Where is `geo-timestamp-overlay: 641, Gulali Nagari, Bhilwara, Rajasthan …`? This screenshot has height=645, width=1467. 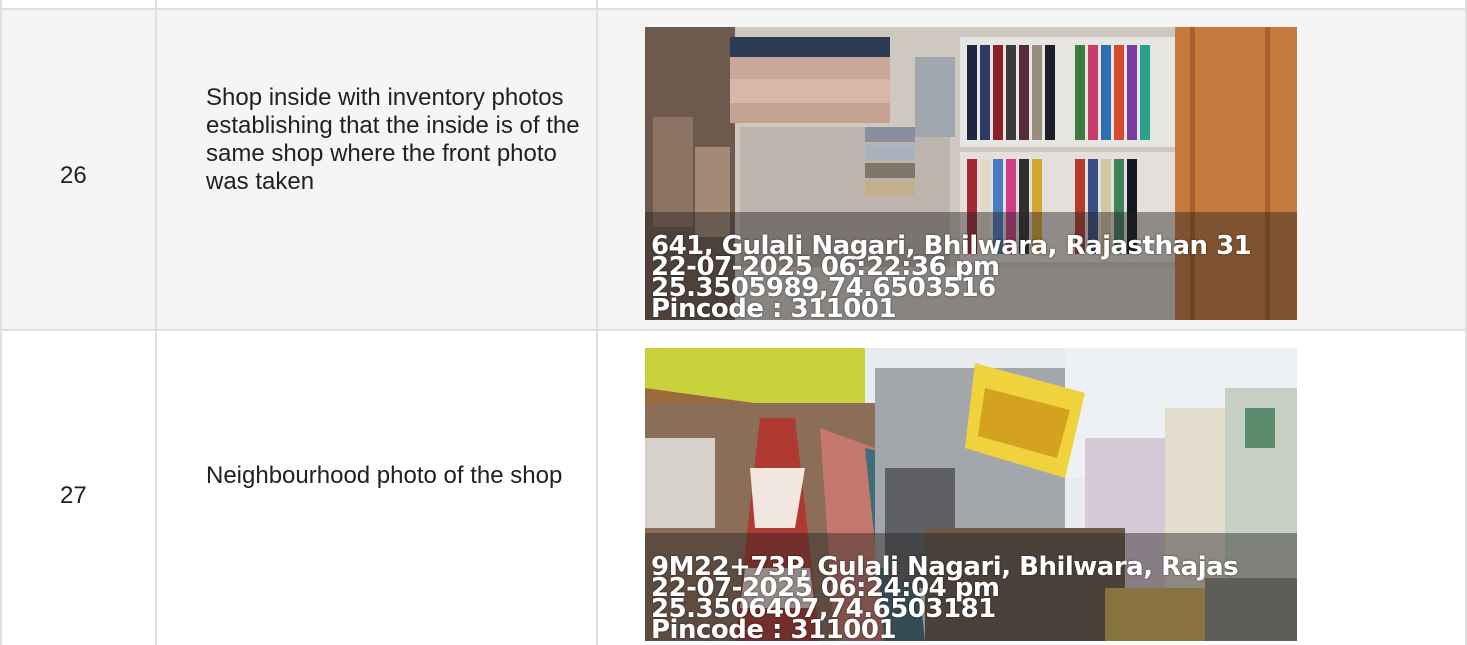 geo-timestamp-overlay: 641, Gulali Nagari, Bhilwara, Rajasthan … is located at coordinates (974, 276).